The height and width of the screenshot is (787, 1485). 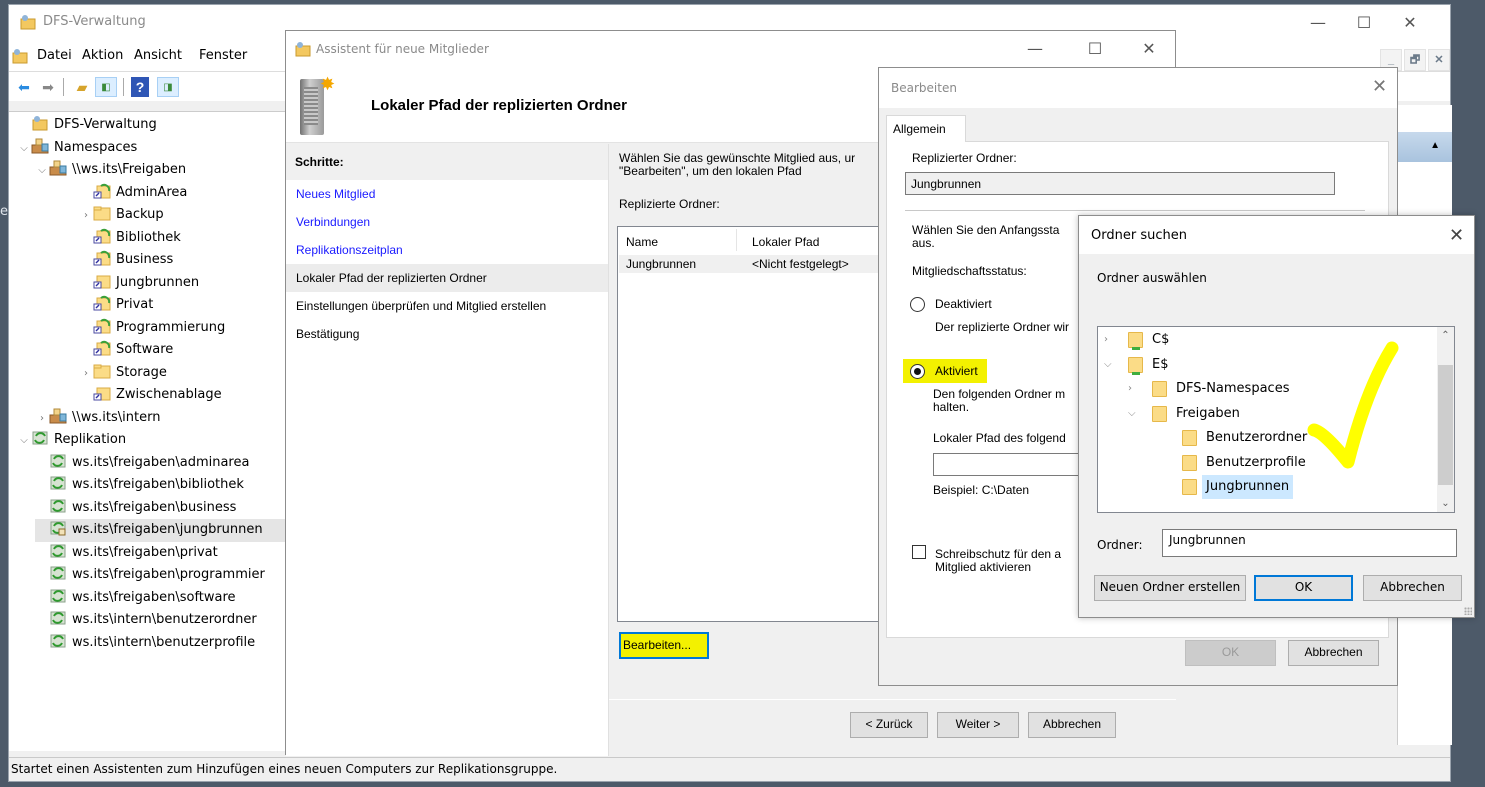 What do you see at coordinates (110, 170) in the screenshot?
I see `tree-node: ⌵ \\ws.its\Freigaben` at bounding box center [110, 170].